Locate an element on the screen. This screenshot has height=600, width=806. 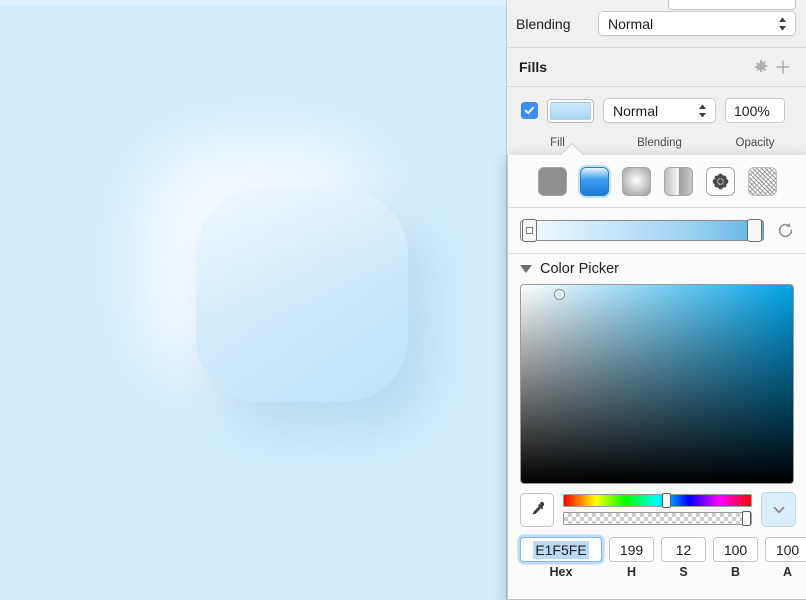
hue-field-caption: H is located at coordinates (631, 572).